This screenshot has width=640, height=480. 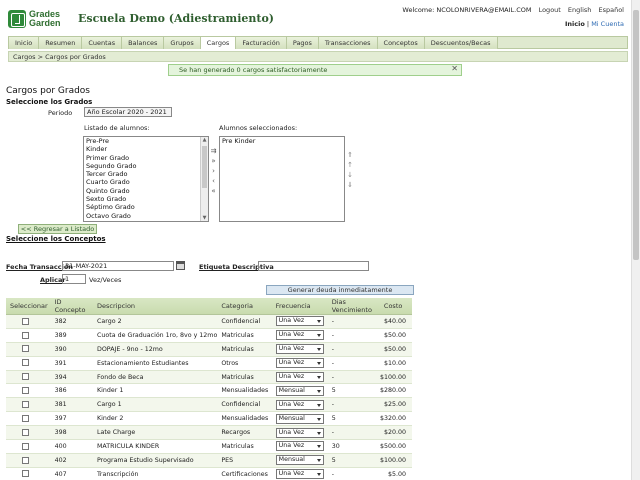 I want to click on cell-costo: $100.00, so click(x=395, y=377).